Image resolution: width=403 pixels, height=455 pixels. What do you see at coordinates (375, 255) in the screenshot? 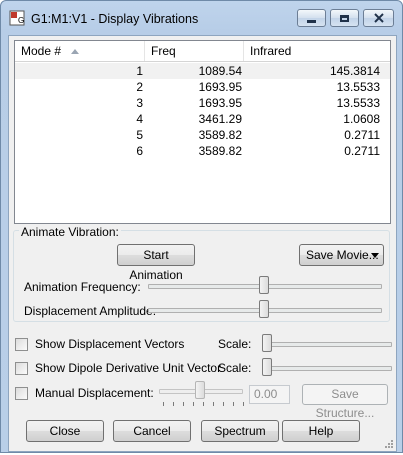
I see `dropdown-arrow-icon` at bounding box center [375, 255].